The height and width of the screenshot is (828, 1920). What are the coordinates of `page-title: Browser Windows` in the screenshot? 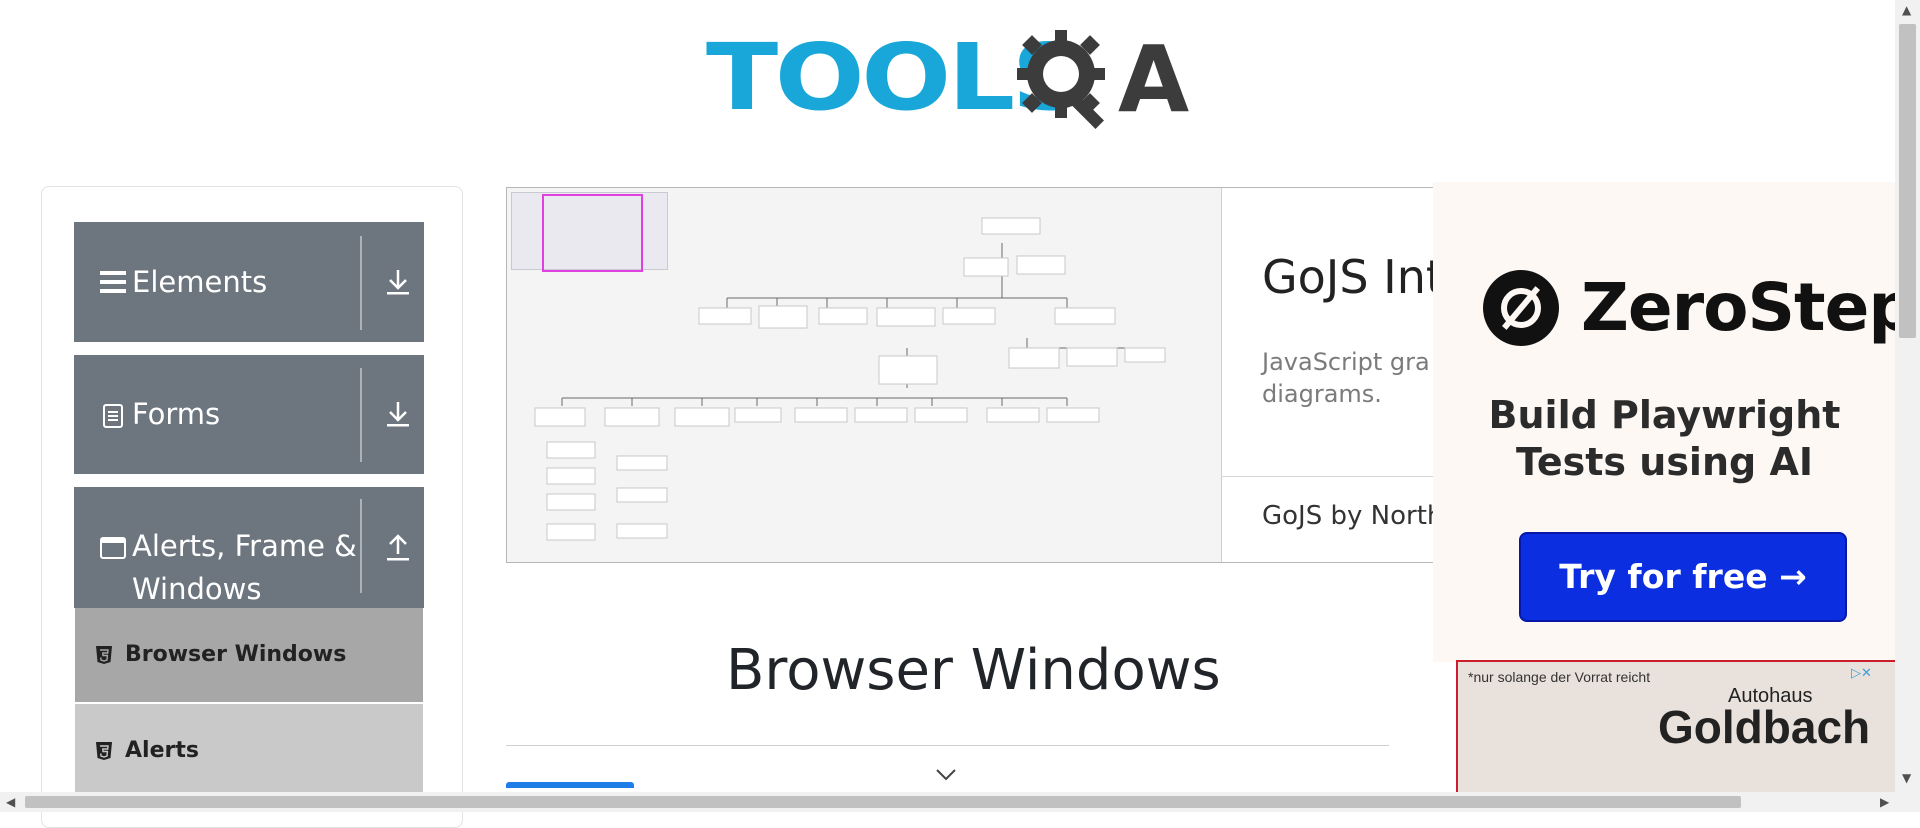 It's located at (973, 670).